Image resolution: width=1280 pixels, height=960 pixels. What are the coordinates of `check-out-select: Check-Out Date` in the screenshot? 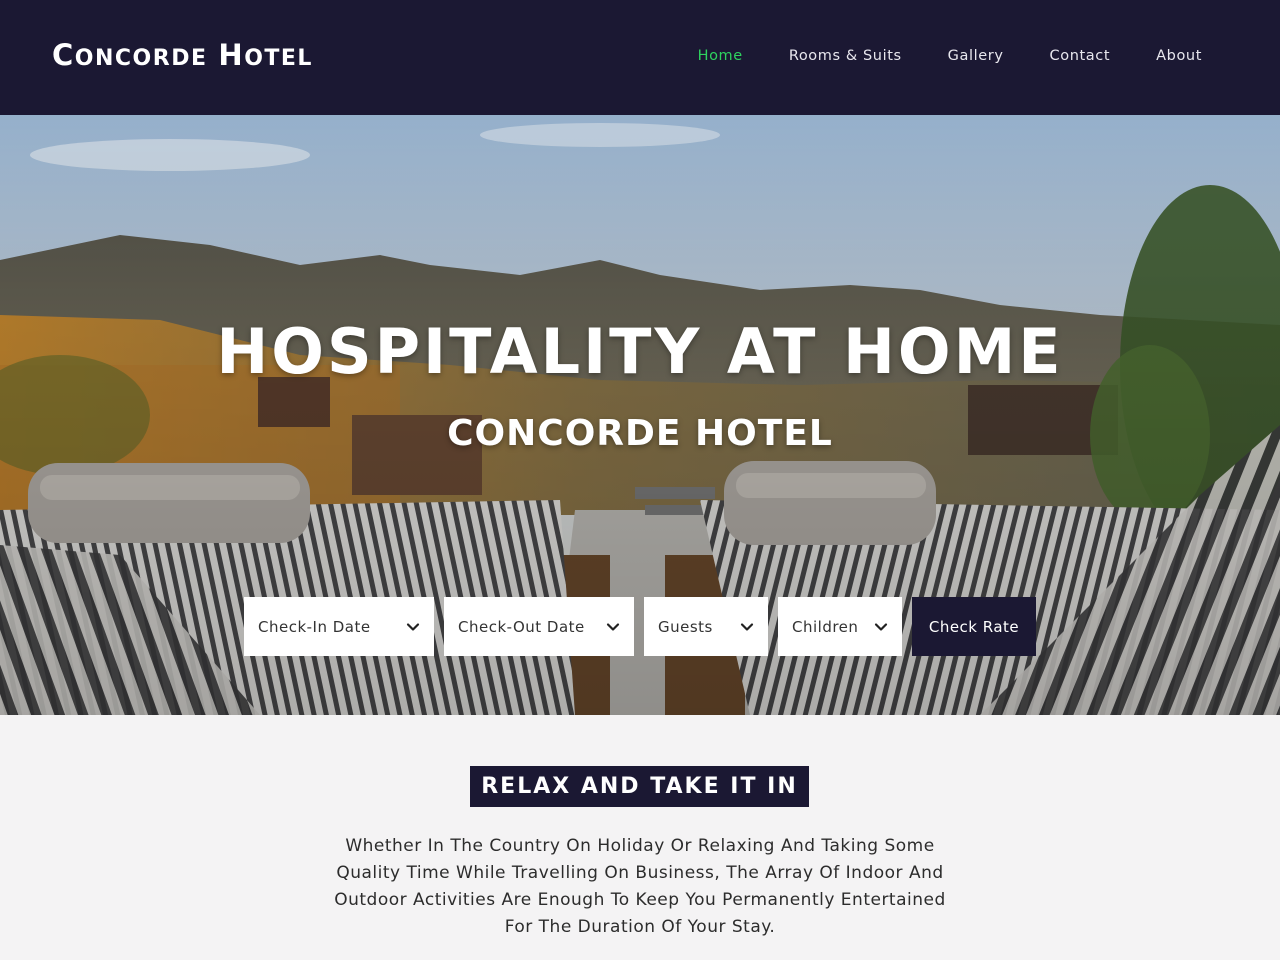 It's located at (539, 626).